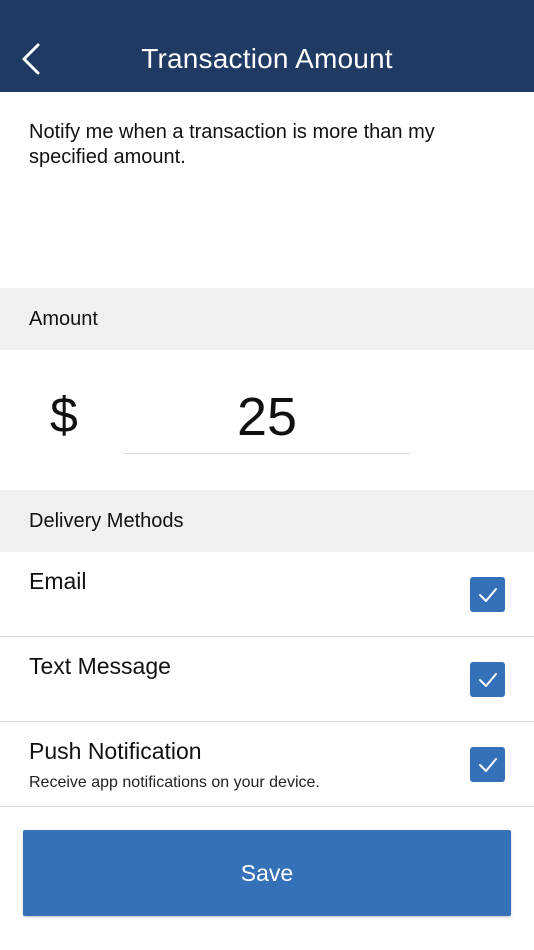 This screenshot has width=534, height=950. I want to click on push-notification-checkbox, so click(487, 764).